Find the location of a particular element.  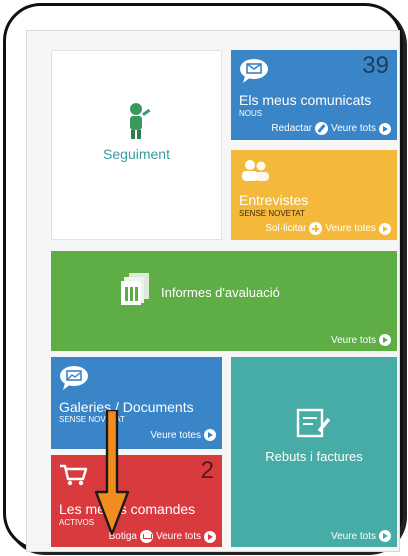

annotation-arrow is located at coordinates (112, 473).